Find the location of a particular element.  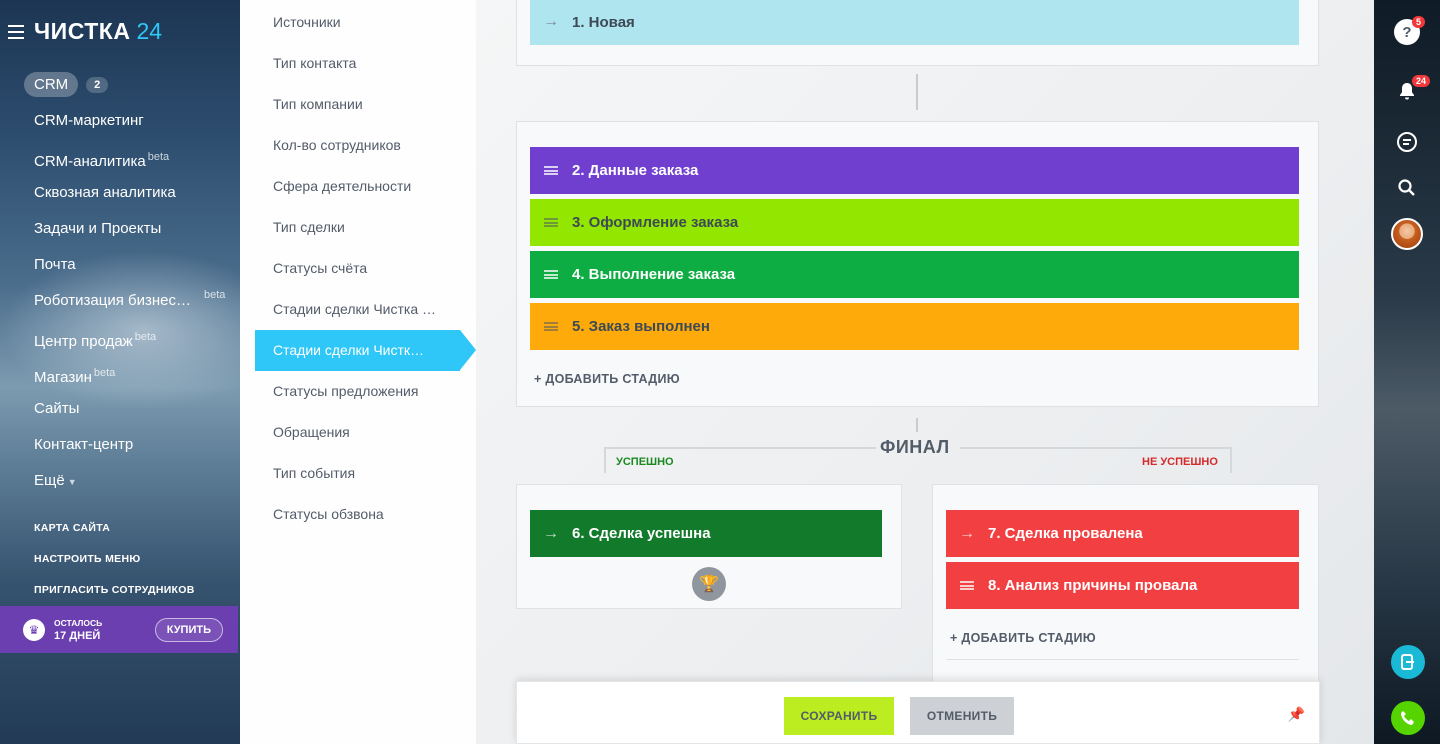

stage-deal-failed: → 7. Сделка провалена is located at coordinates (1122, 533).